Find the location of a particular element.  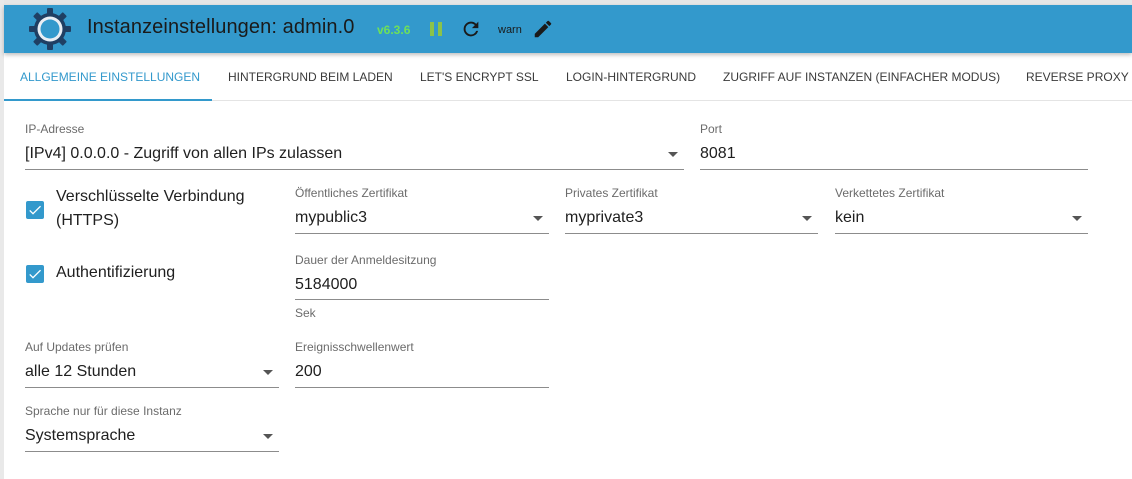

chained-cert-label: Verkettetes Zertifikat is located at coordinates (890, 193).